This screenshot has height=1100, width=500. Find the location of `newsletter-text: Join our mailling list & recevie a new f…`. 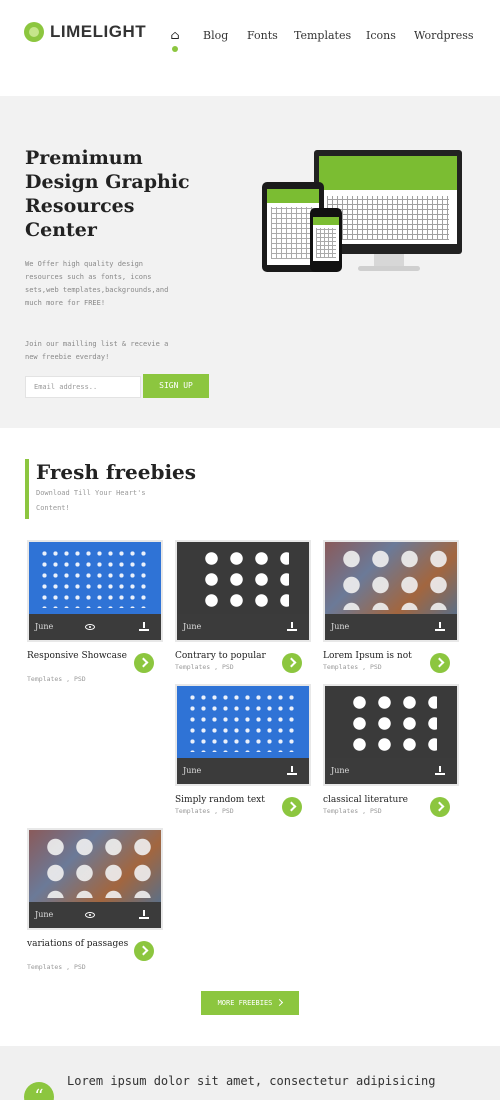

newsletter-text: Join our mailling list & recevie a new f… is located at coordinates (97, 350).